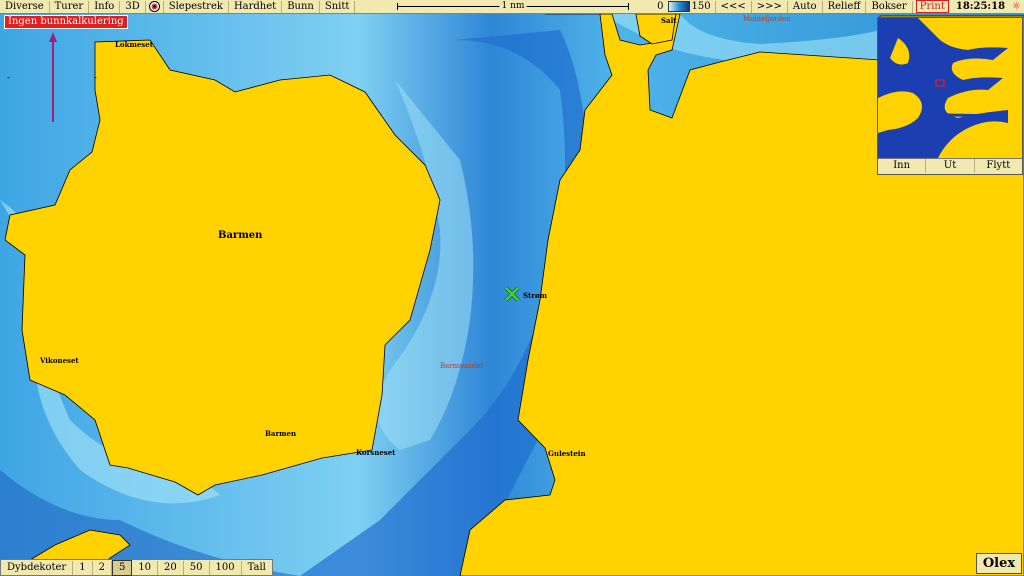 The height and width of the screenshot is (576, 1024). What do you see at coordinates (932, 6) in the screenshot?
I see `print-button: Print` at bounding box center [932, 6].